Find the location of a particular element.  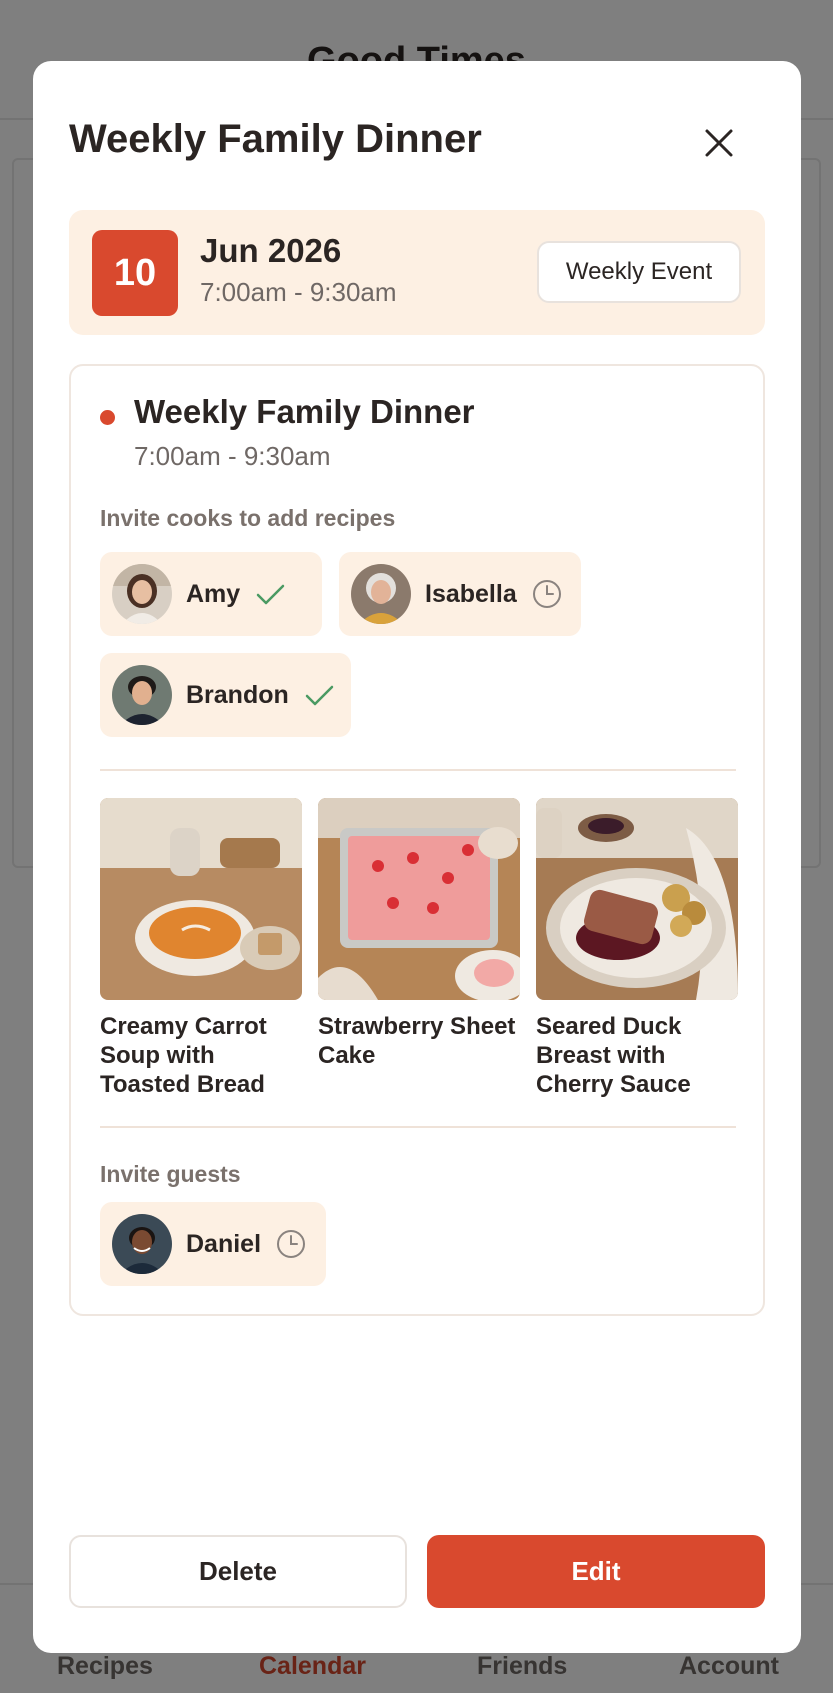

guest-name: Daniel is located at coordinates (224, 1243).